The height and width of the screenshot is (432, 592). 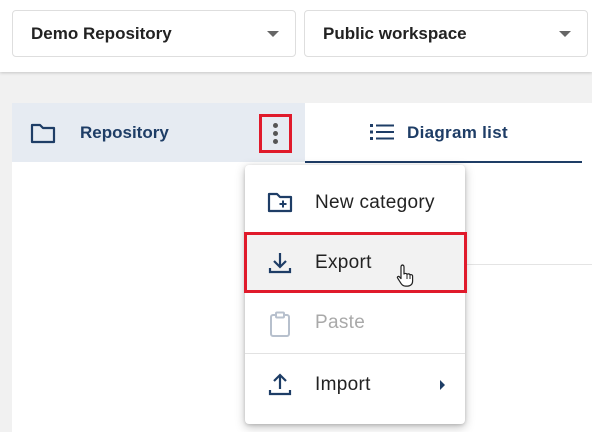 What do you see at coordinates (528, 264) in the screenshot?
I see `divider` at bounding box center [528, 264].